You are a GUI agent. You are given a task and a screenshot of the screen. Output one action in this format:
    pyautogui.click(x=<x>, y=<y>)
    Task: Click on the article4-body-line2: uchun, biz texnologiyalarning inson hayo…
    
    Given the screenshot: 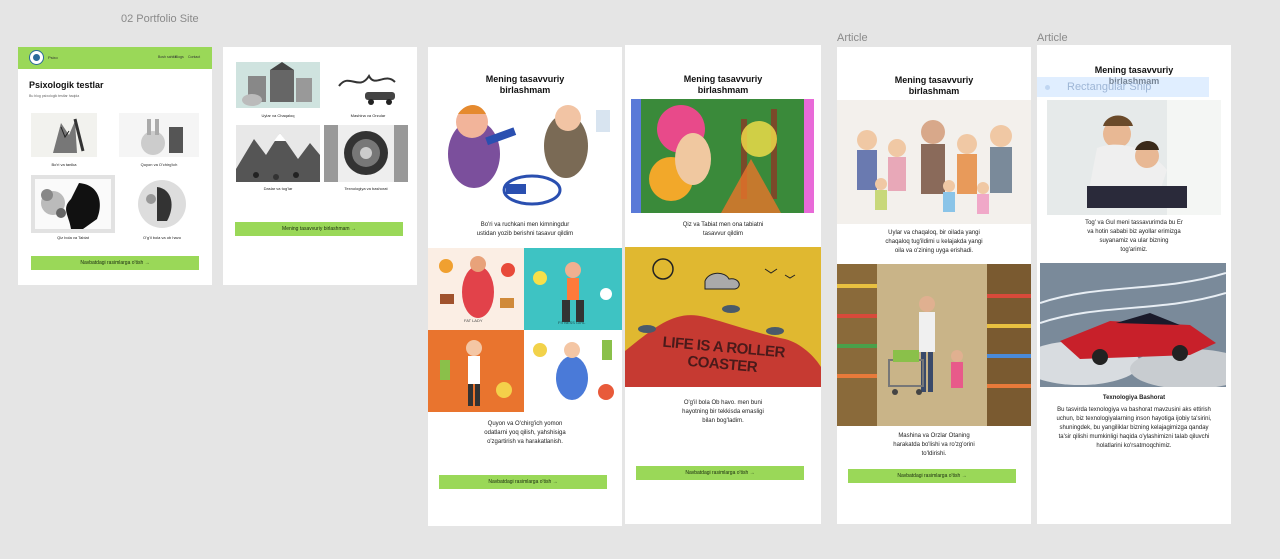 What is the action you would take?
    pyautogui.click(x=1134, y=419)
    